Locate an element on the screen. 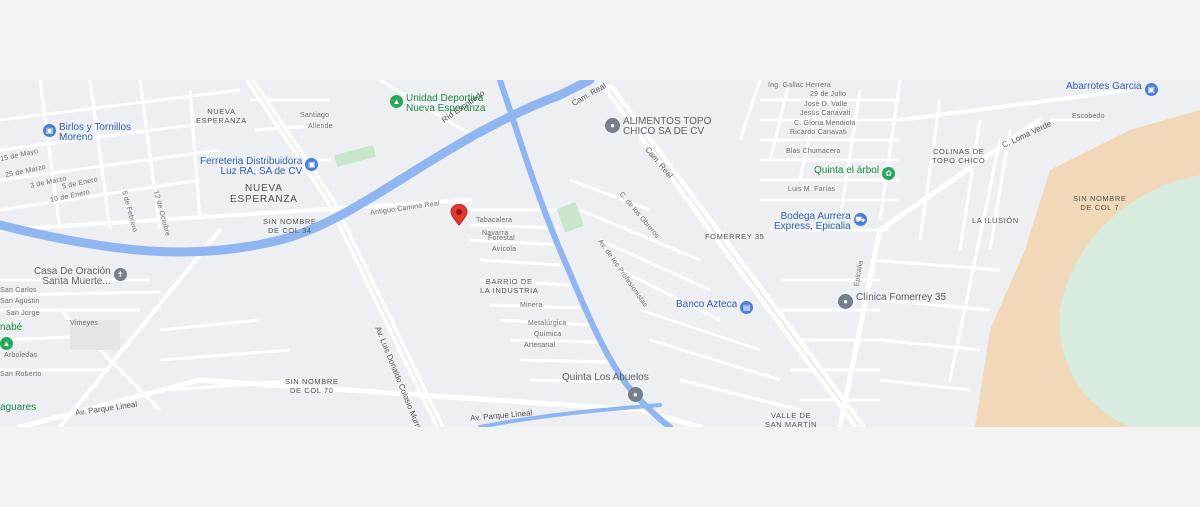 The width and height of the screenshot is (1200, 507). street-label: Química is located at coordinates (548, 334).